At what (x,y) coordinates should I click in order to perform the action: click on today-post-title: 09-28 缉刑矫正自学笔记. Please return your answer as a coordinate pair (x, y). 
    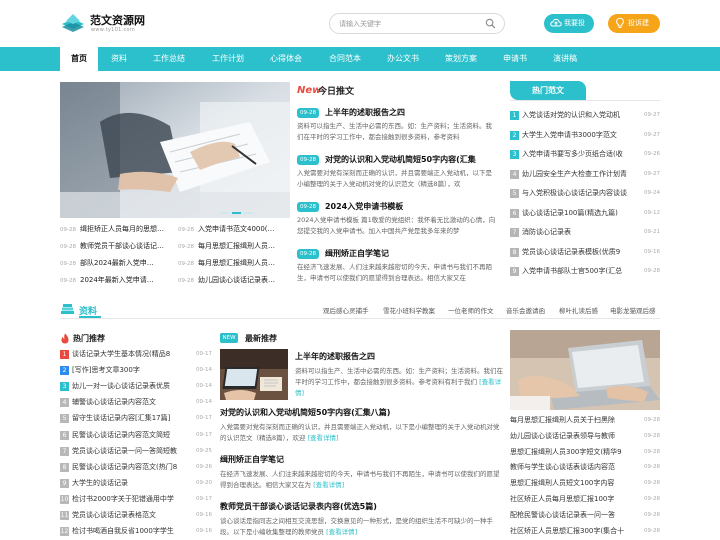
    Looking at the image, I should click on (397, 254).